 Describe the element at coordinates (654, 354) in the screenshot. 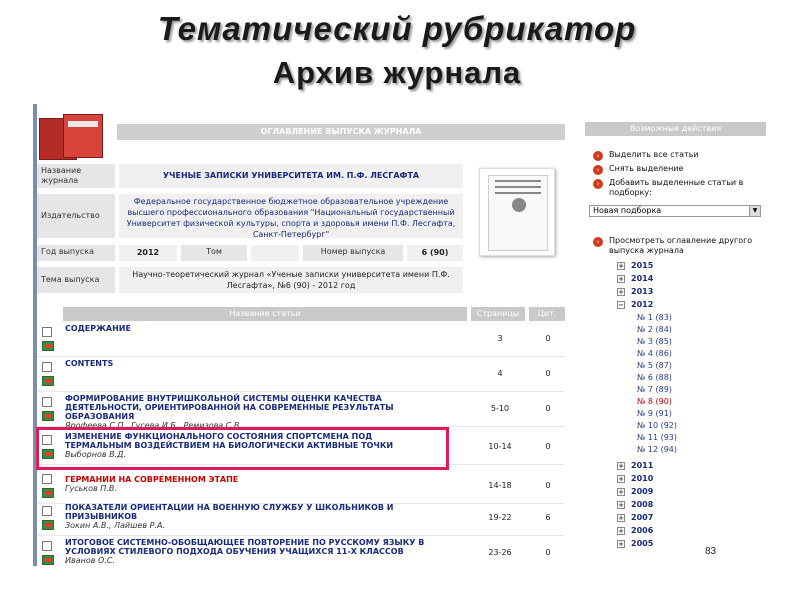

I see `archive-issue-link: № 4 (86)` at that location.